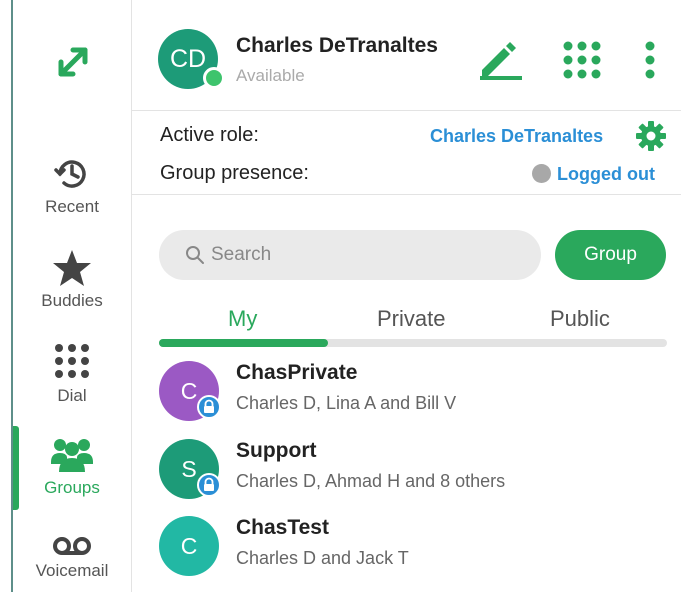 This screenshot has height=592, width=681. What do you see at coordinates (242, 319) in the screenshot?
I see `tab-my: My` at bounding box center [242, 319].